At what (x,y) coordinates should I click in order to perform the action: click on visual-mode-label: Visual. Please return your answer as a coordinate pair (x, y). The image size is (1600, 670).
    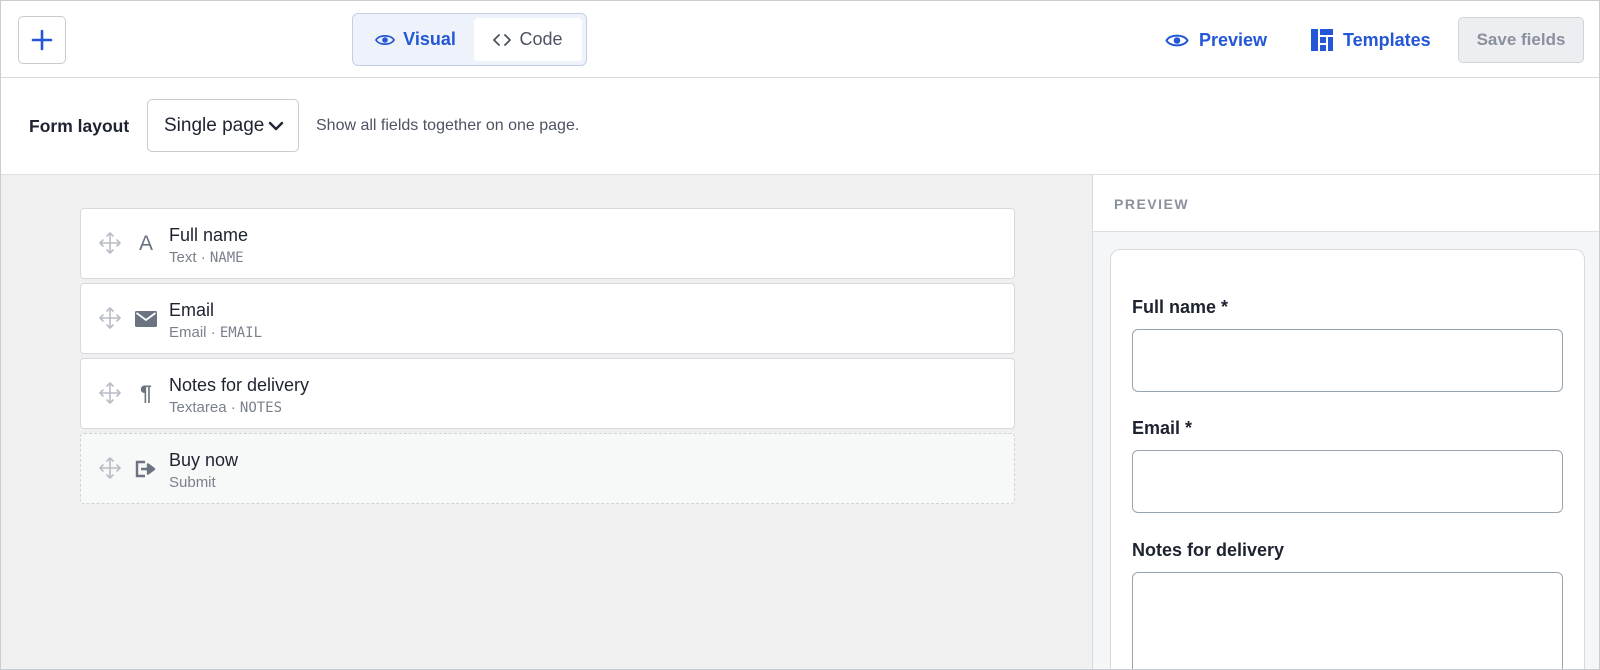
    Looking at the image, I should click on (429, 39).